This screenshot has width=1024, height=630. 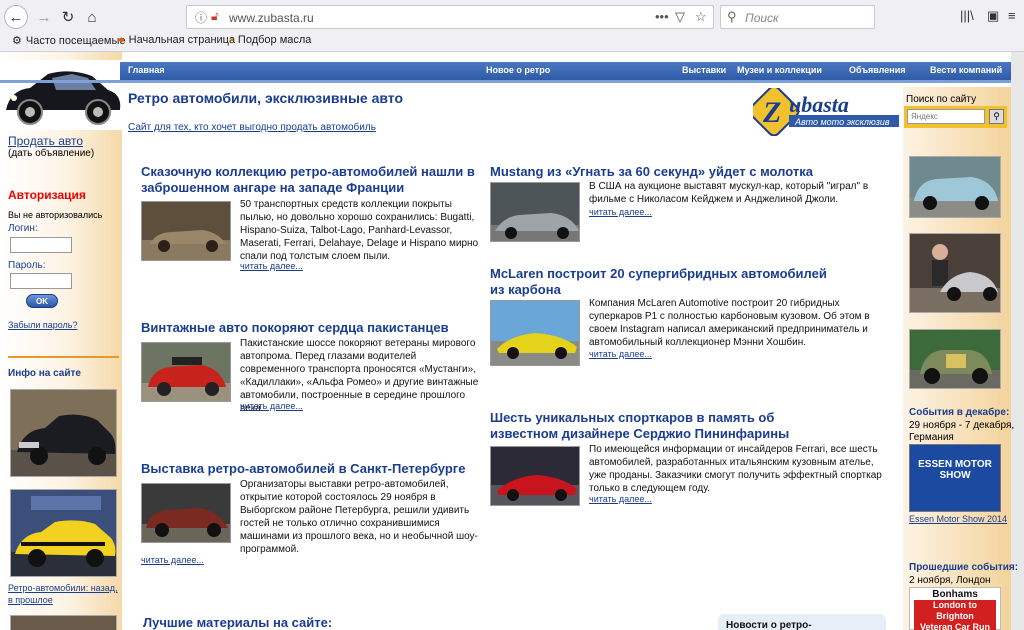 I want to click on menu-icon: ≡, so click(x=1012, y=15).